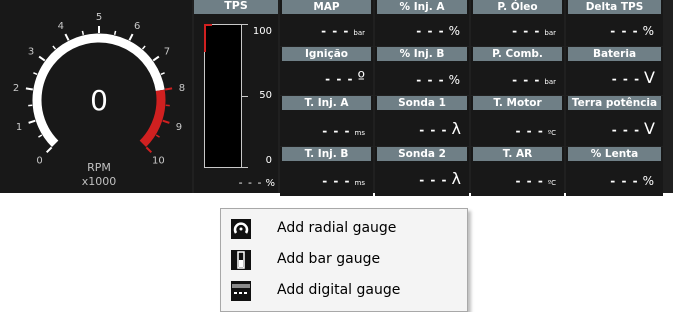 The height and width of the screenshot is (312, 673). I want to click on digital-gauge-title: MAP, so click(326, 7).